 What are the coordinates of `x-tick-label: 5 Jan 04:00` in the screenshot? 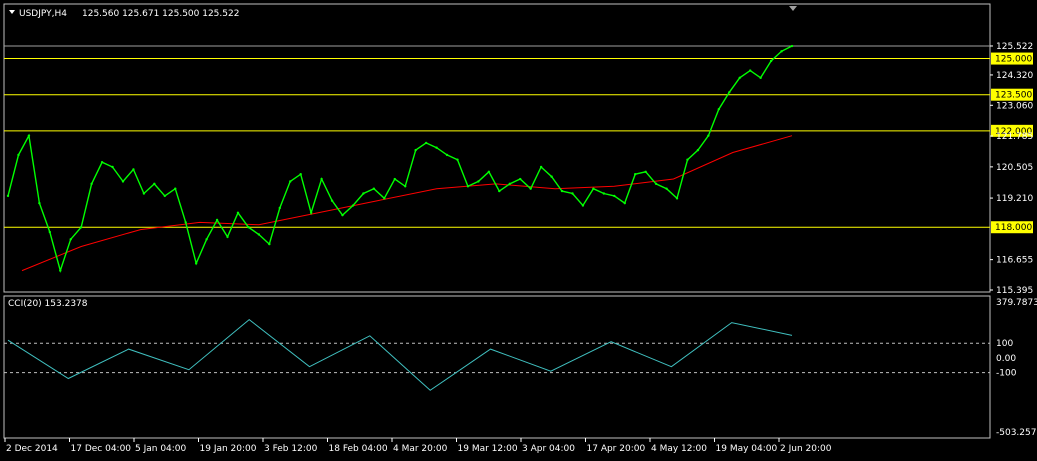 It's located at (161, 449).